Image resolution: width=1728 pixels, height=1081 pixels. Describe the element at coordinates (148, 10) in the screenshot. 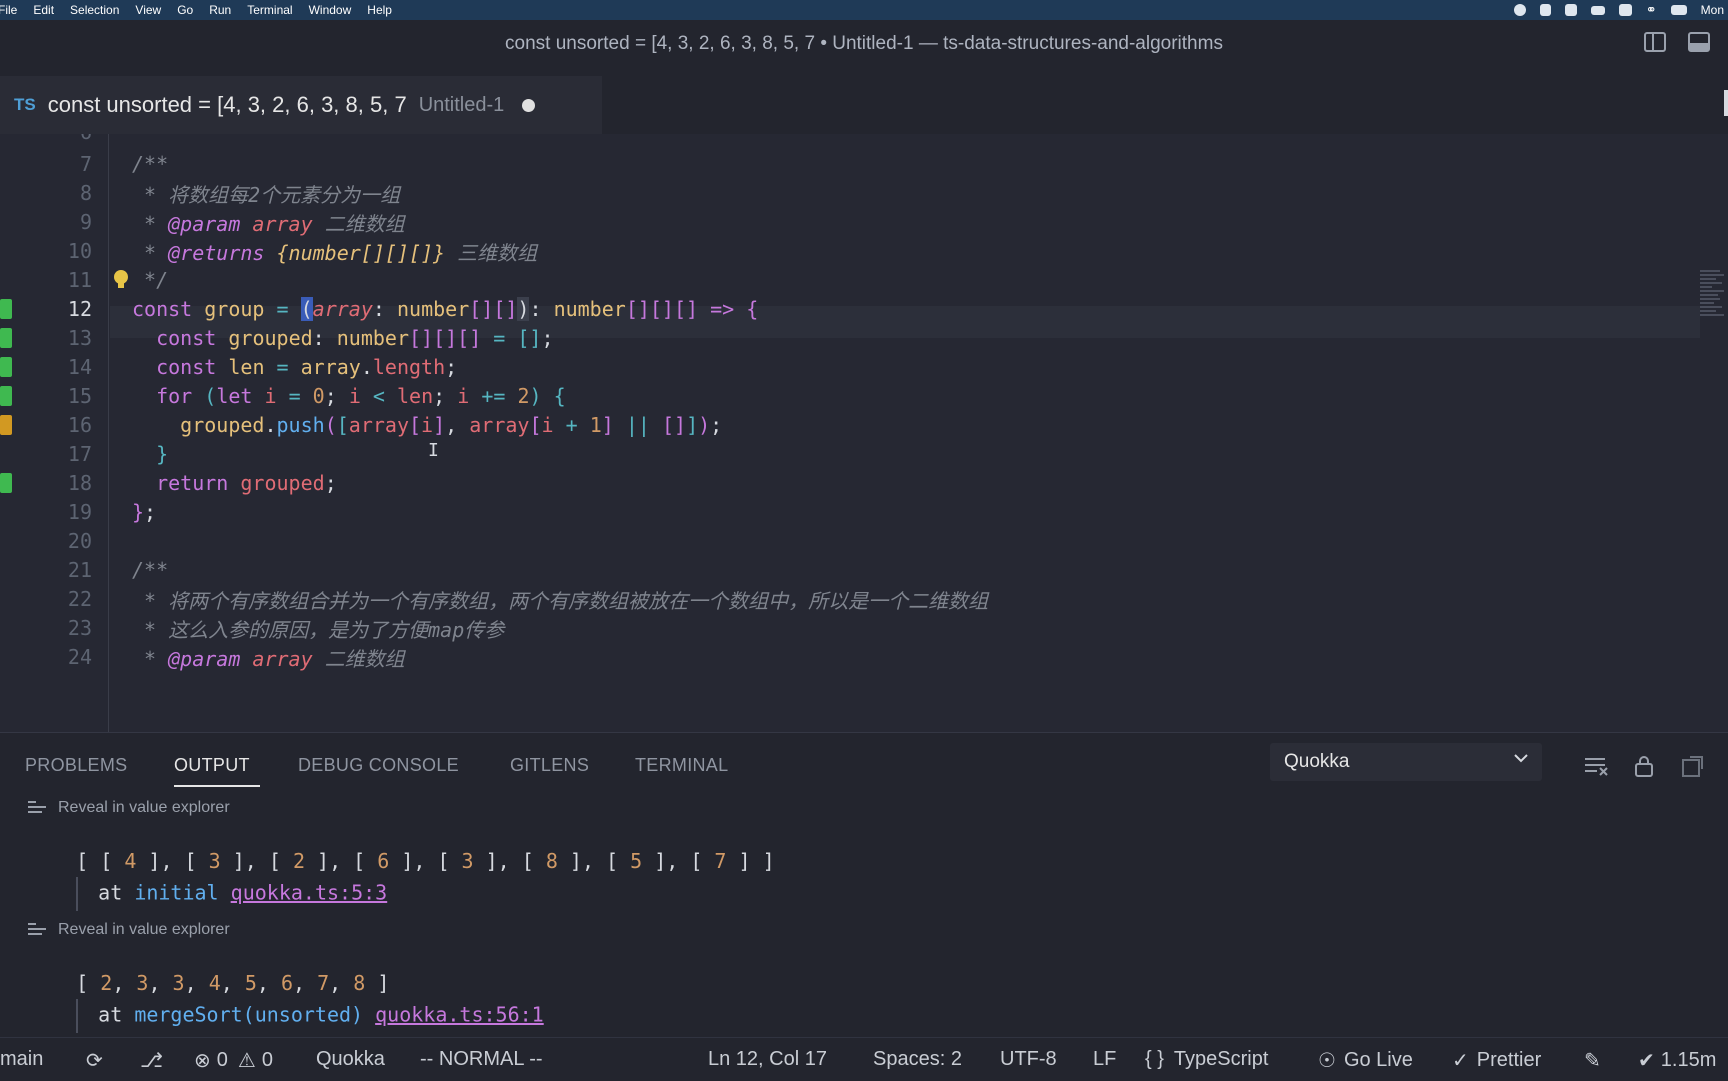

I see `menu-view: View` at that location.